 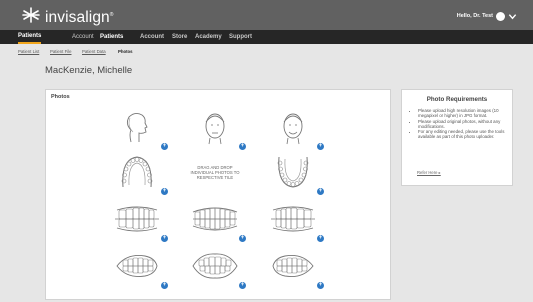 I want to click on frontal-face-icon, so click(x=215, y=129).